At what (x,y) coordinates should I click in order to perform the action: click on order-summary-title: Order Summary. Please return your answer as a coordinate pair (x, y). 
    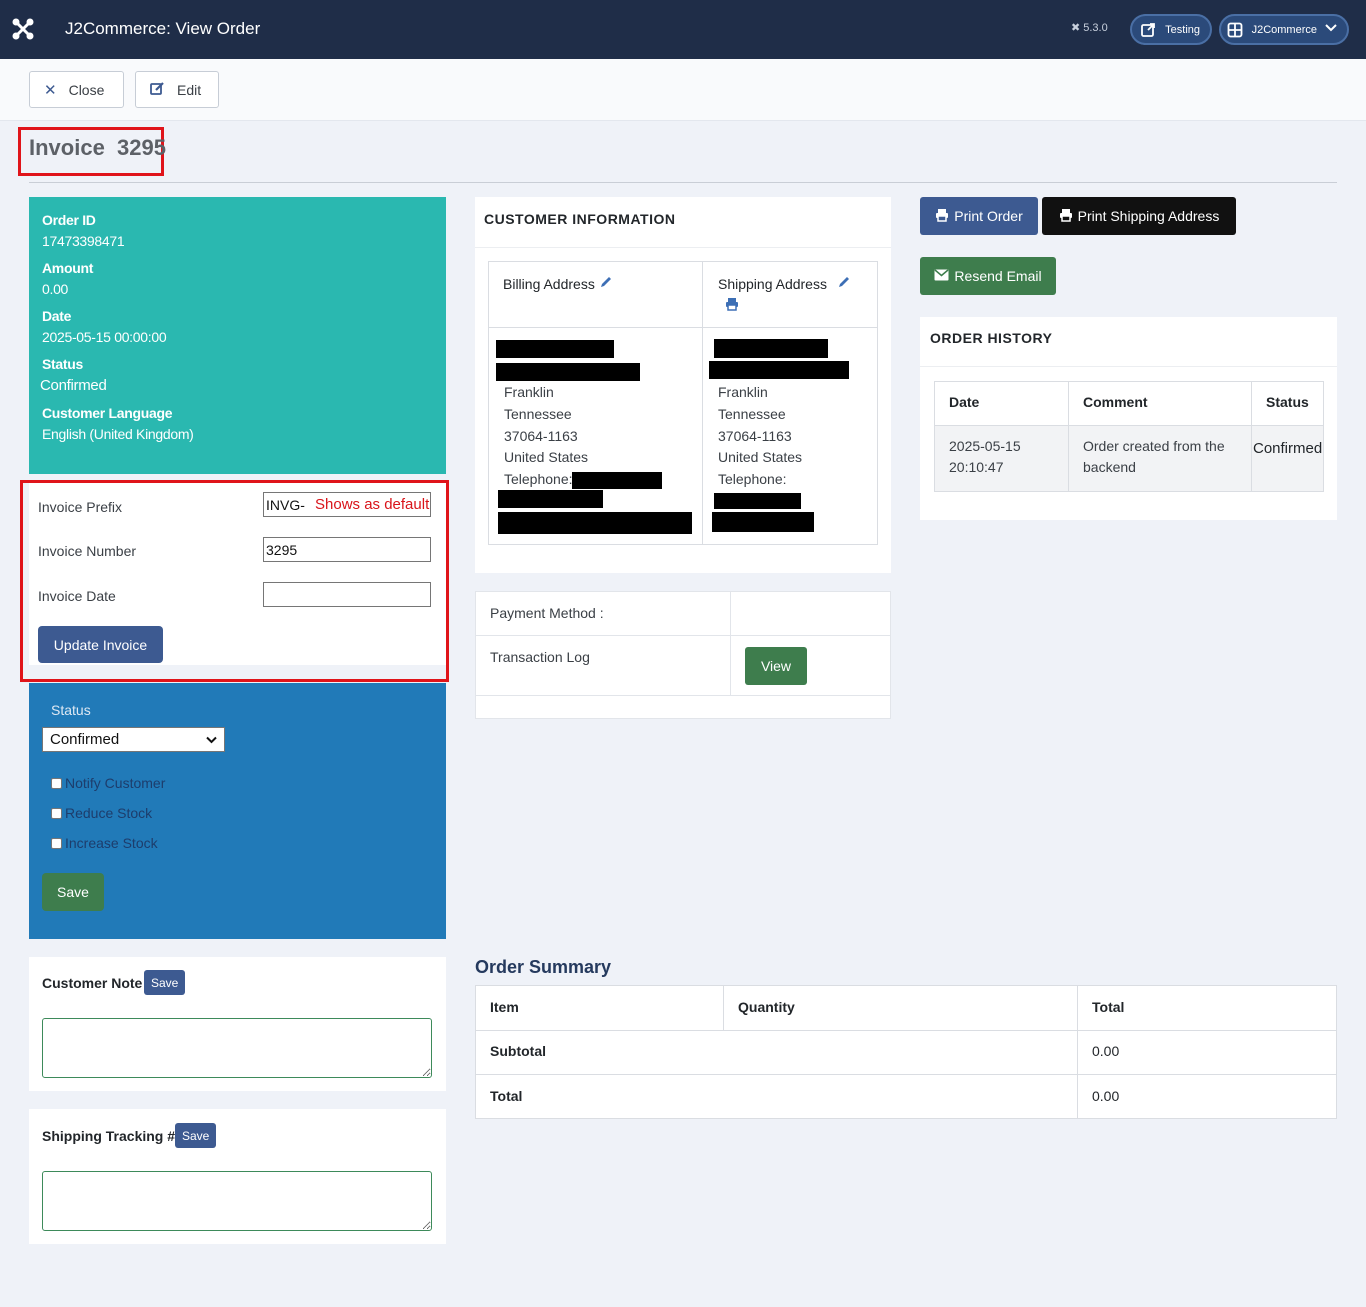
    Looking at the image, I should click on (543, 967).